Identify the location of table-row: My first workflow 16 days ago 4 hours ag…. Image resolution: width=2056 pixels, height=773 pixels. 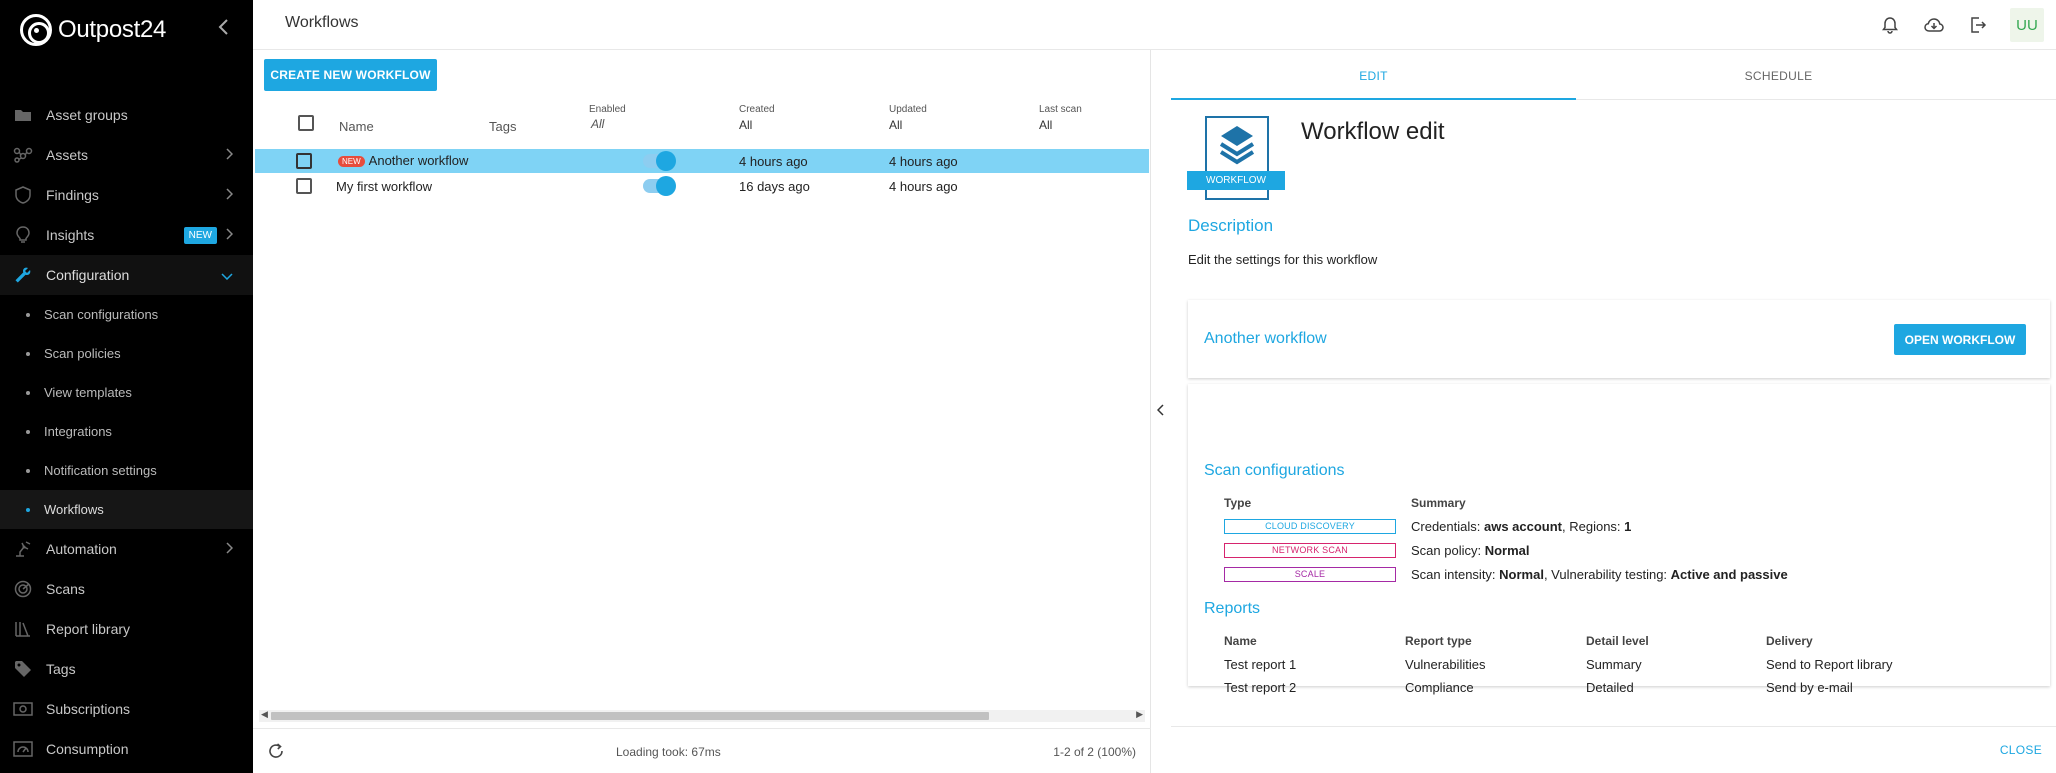
(702, 186).